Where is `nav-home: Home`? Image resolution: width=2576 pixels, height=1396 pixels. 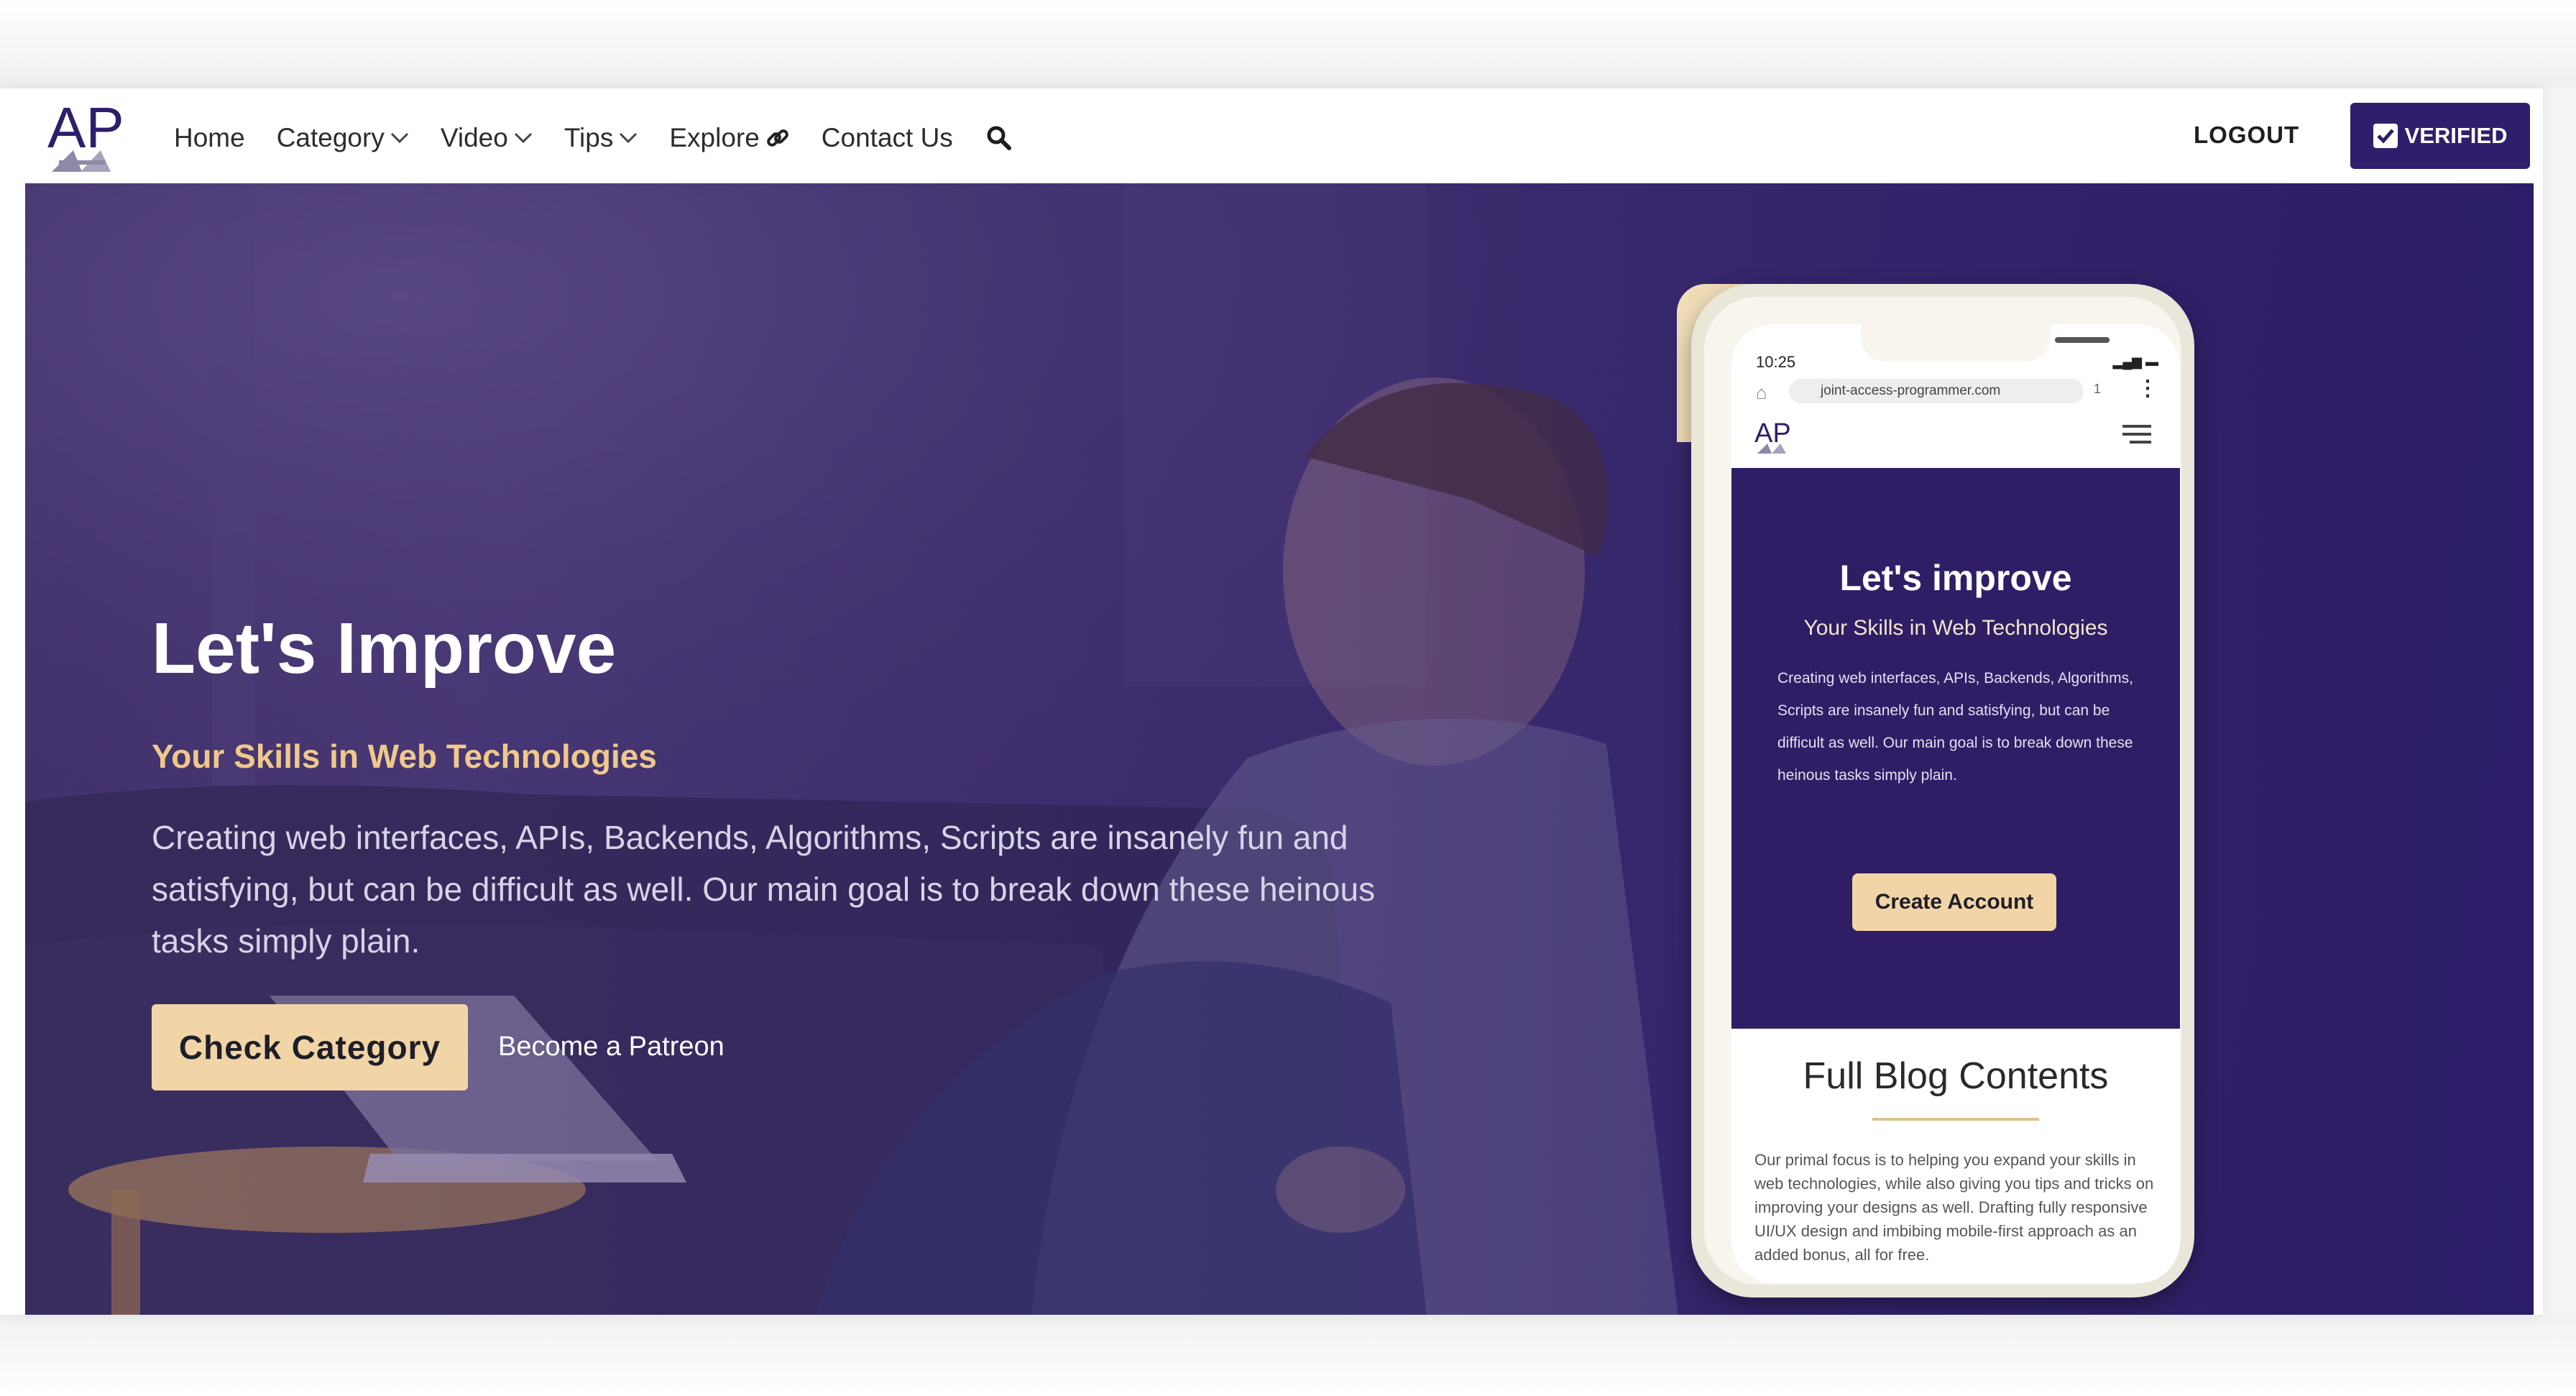 nav-home: Home is located at coordinates (209, 138).